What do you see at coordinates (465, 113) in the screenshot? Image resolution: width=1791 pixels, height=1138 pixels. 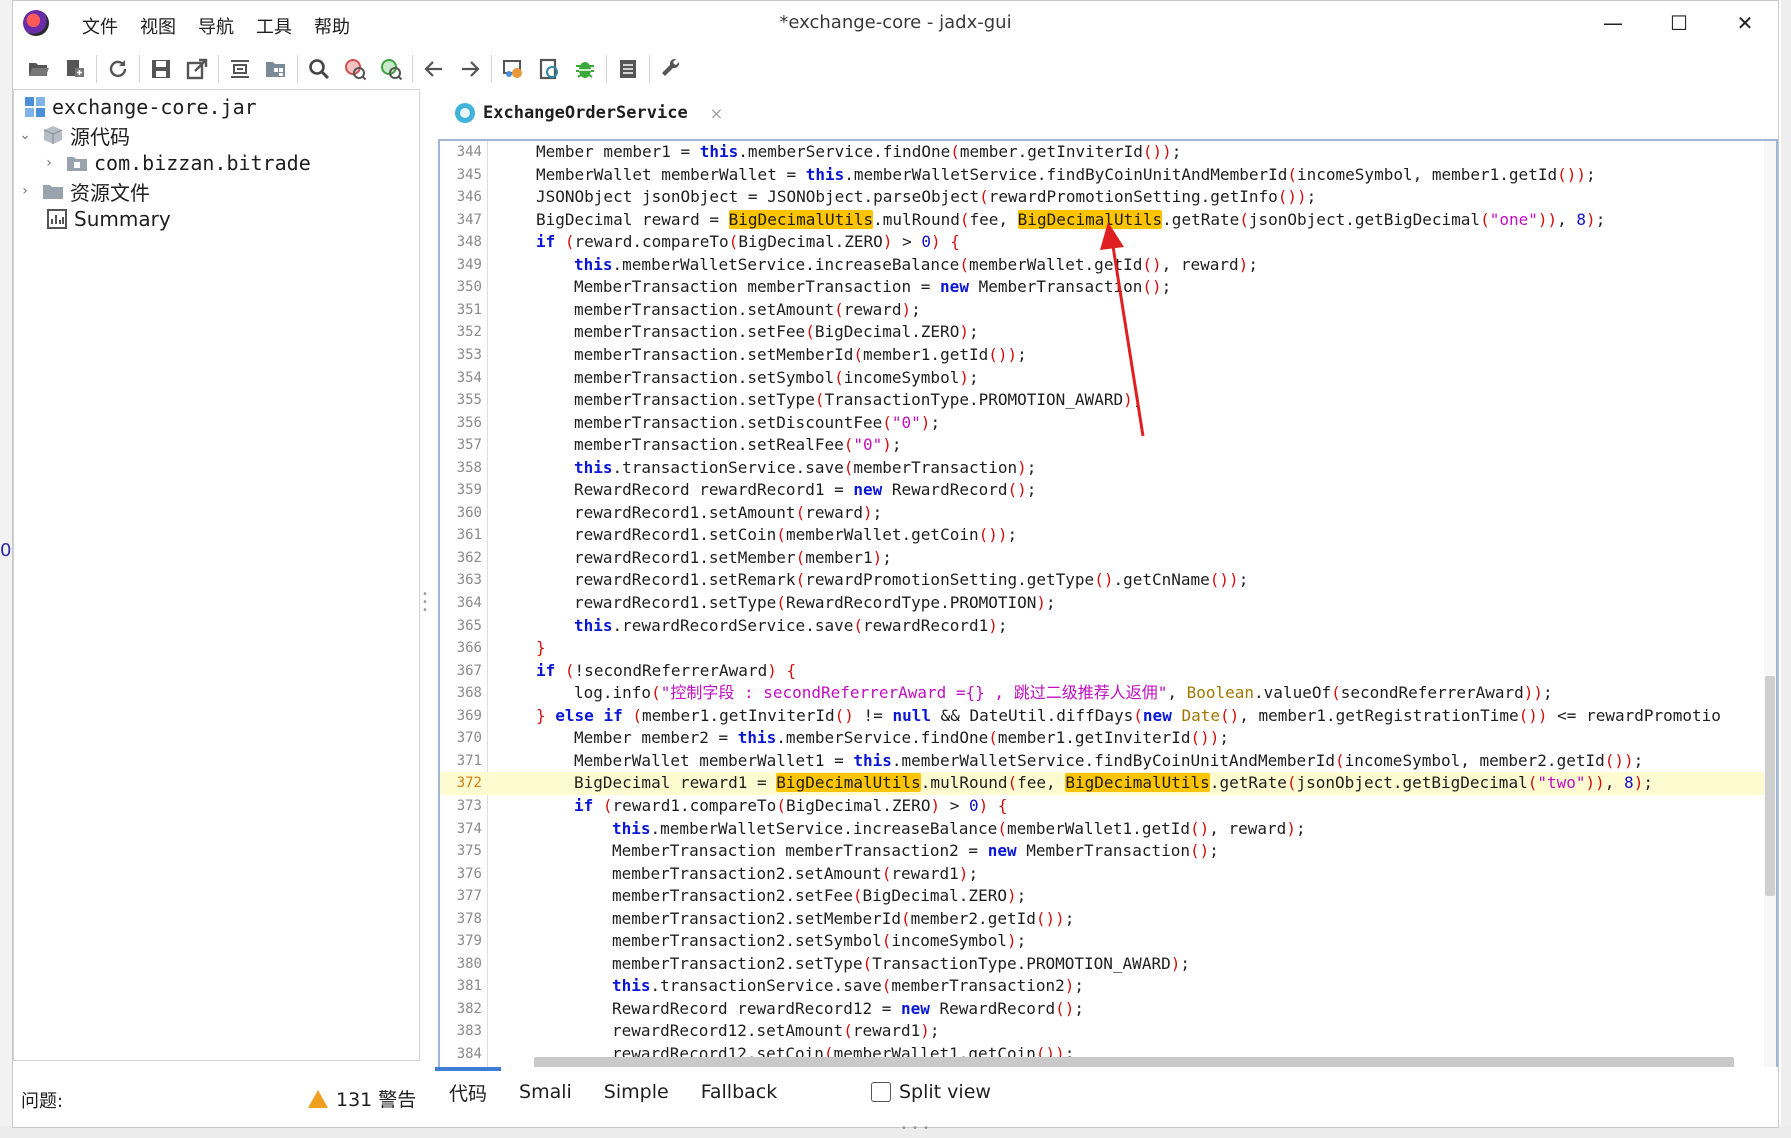 I see `class-icon` at bounding box center [465, 113].